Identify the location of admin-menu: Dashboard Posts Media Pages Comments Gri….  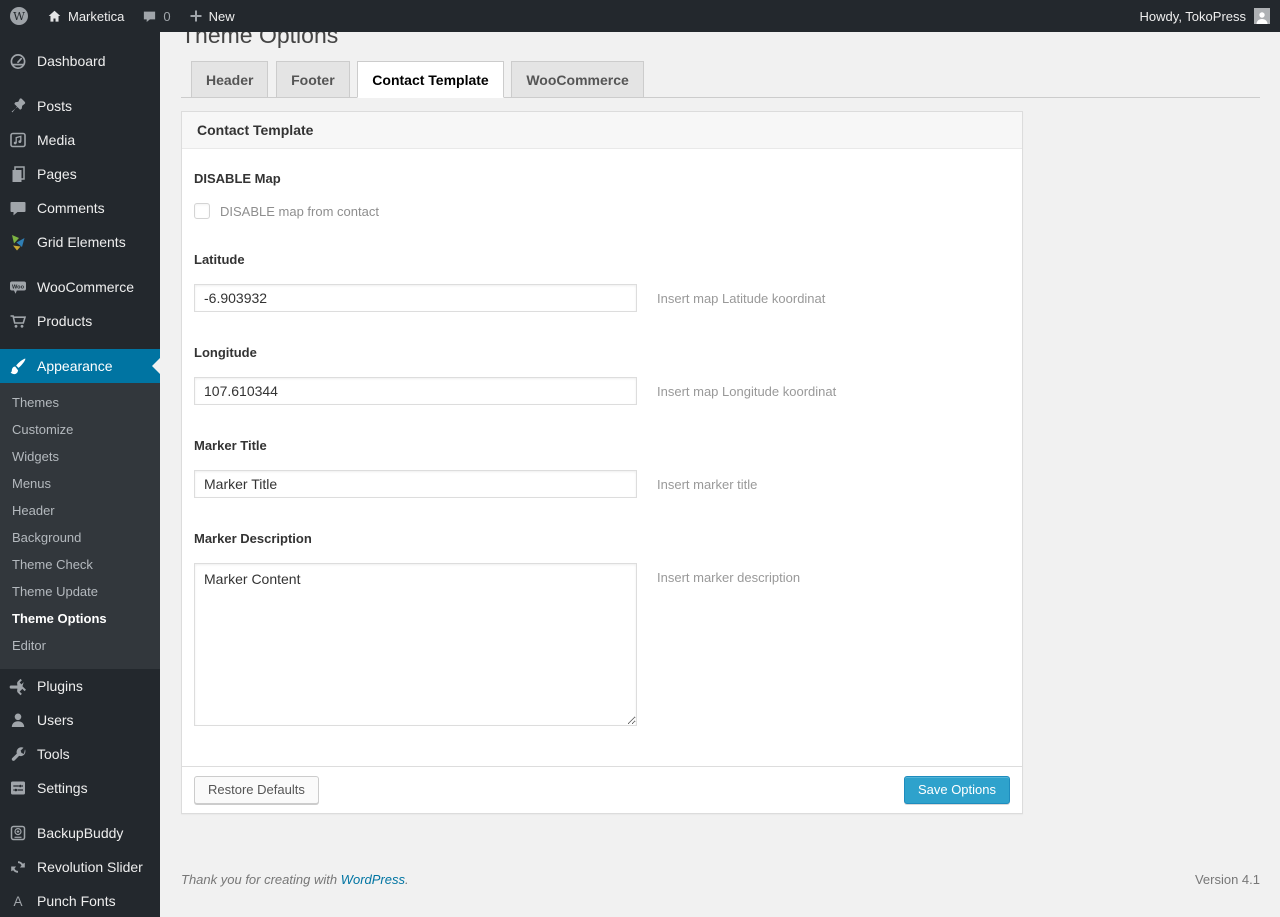
(80, 474).